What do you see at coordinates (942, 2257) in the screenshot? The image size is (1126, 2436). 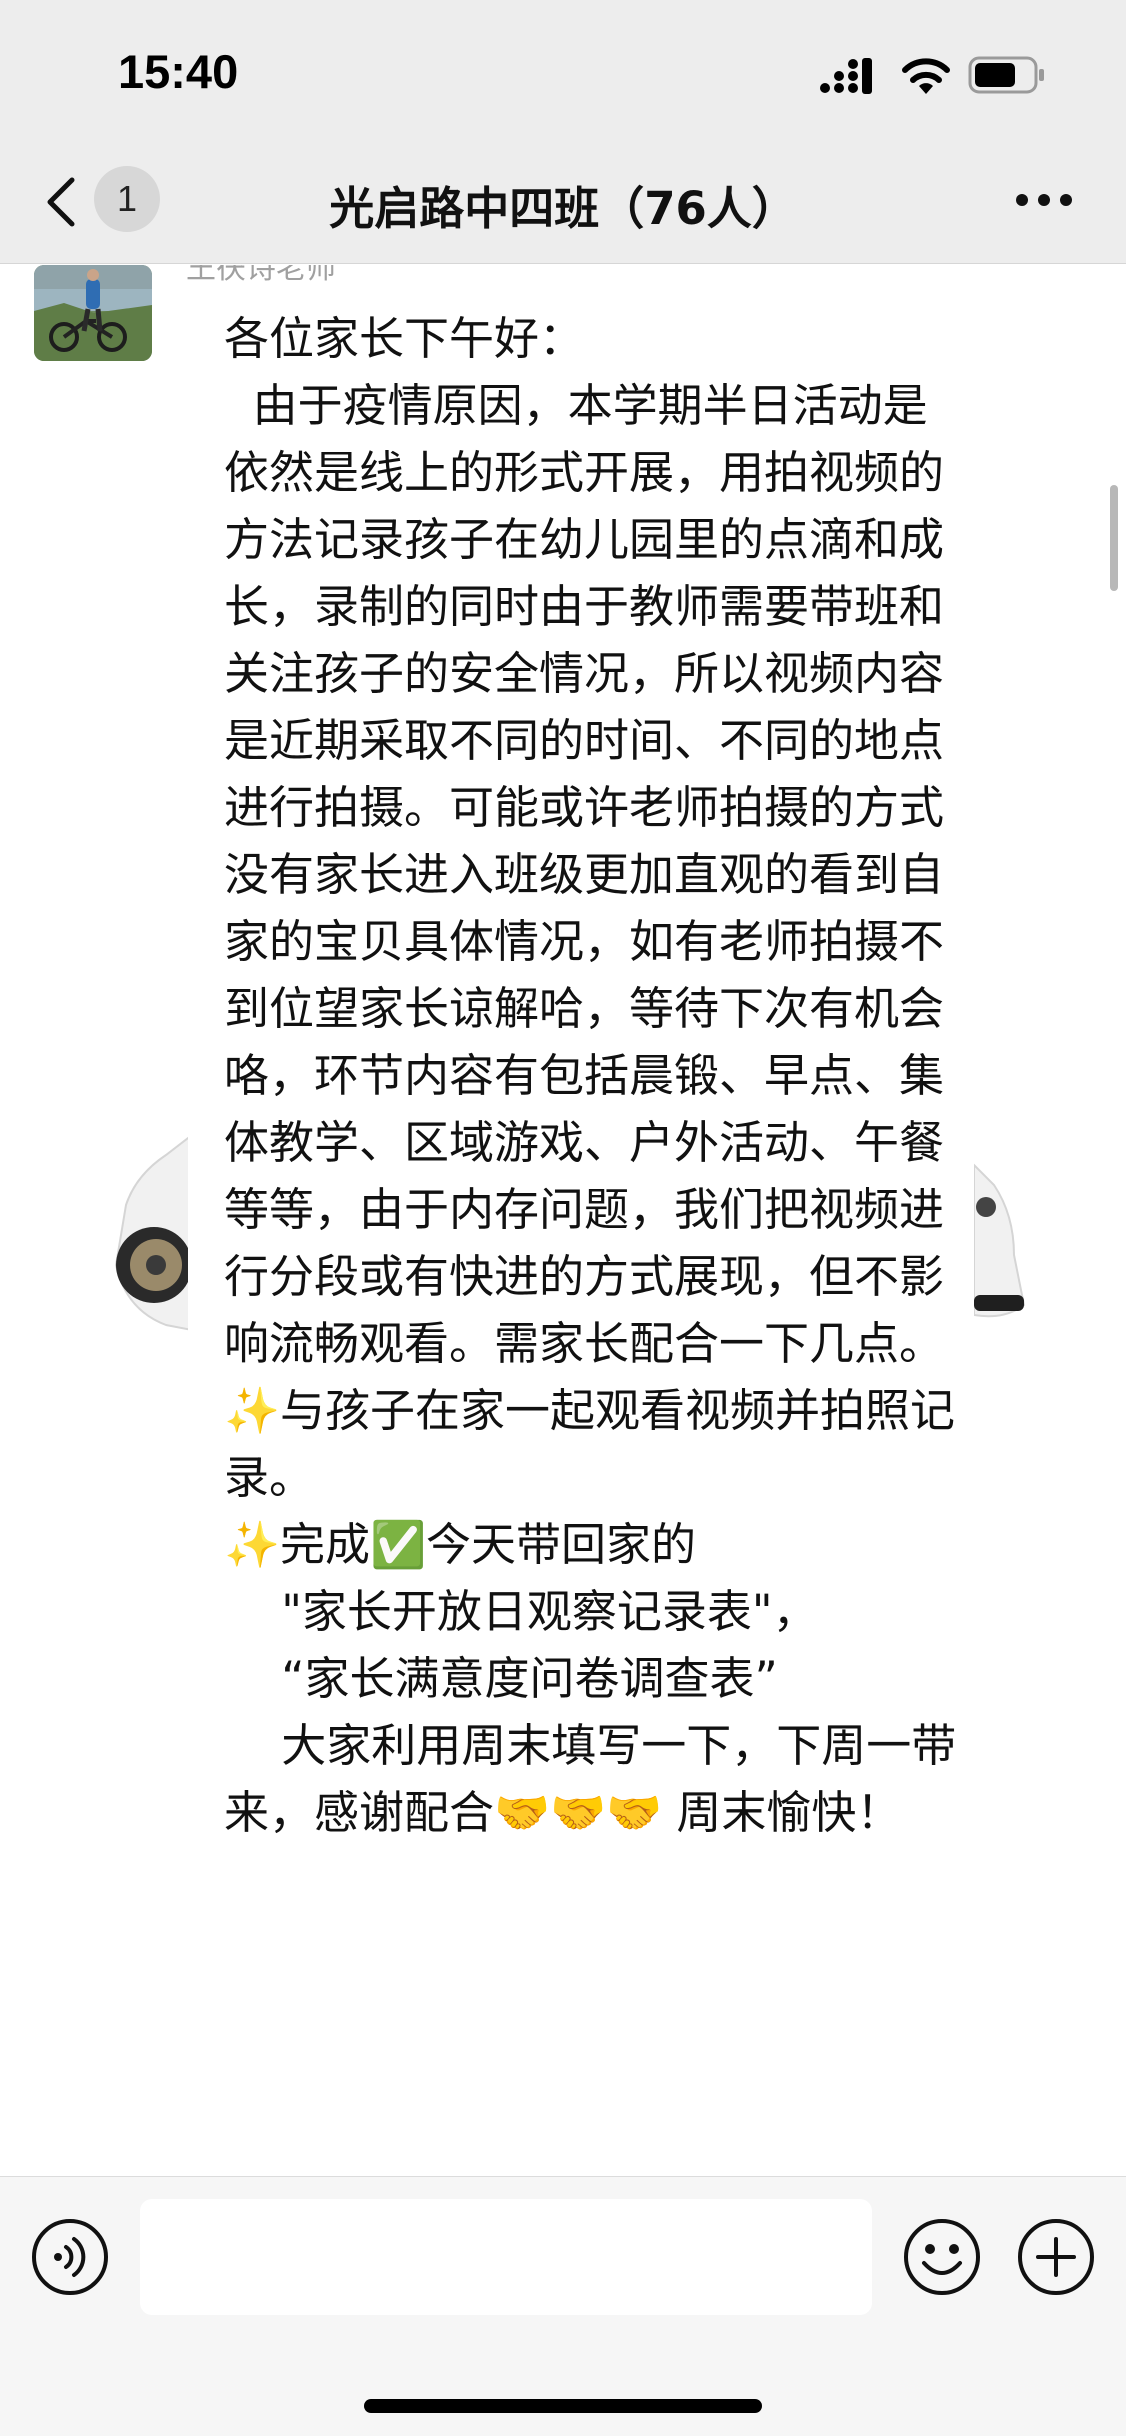 I see `emoji-icon` at bounding box center [942, 2257].